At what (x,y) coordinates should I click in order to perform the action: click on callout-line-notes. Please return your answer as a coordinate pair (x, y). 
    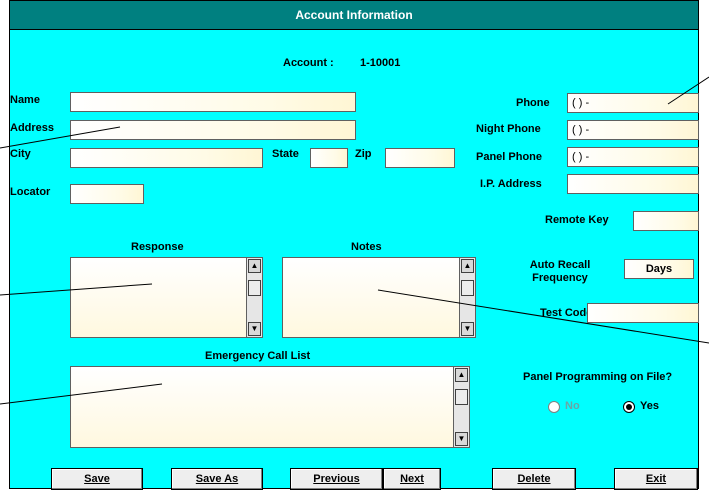
    Looking at the image, I should click on (543, 316).